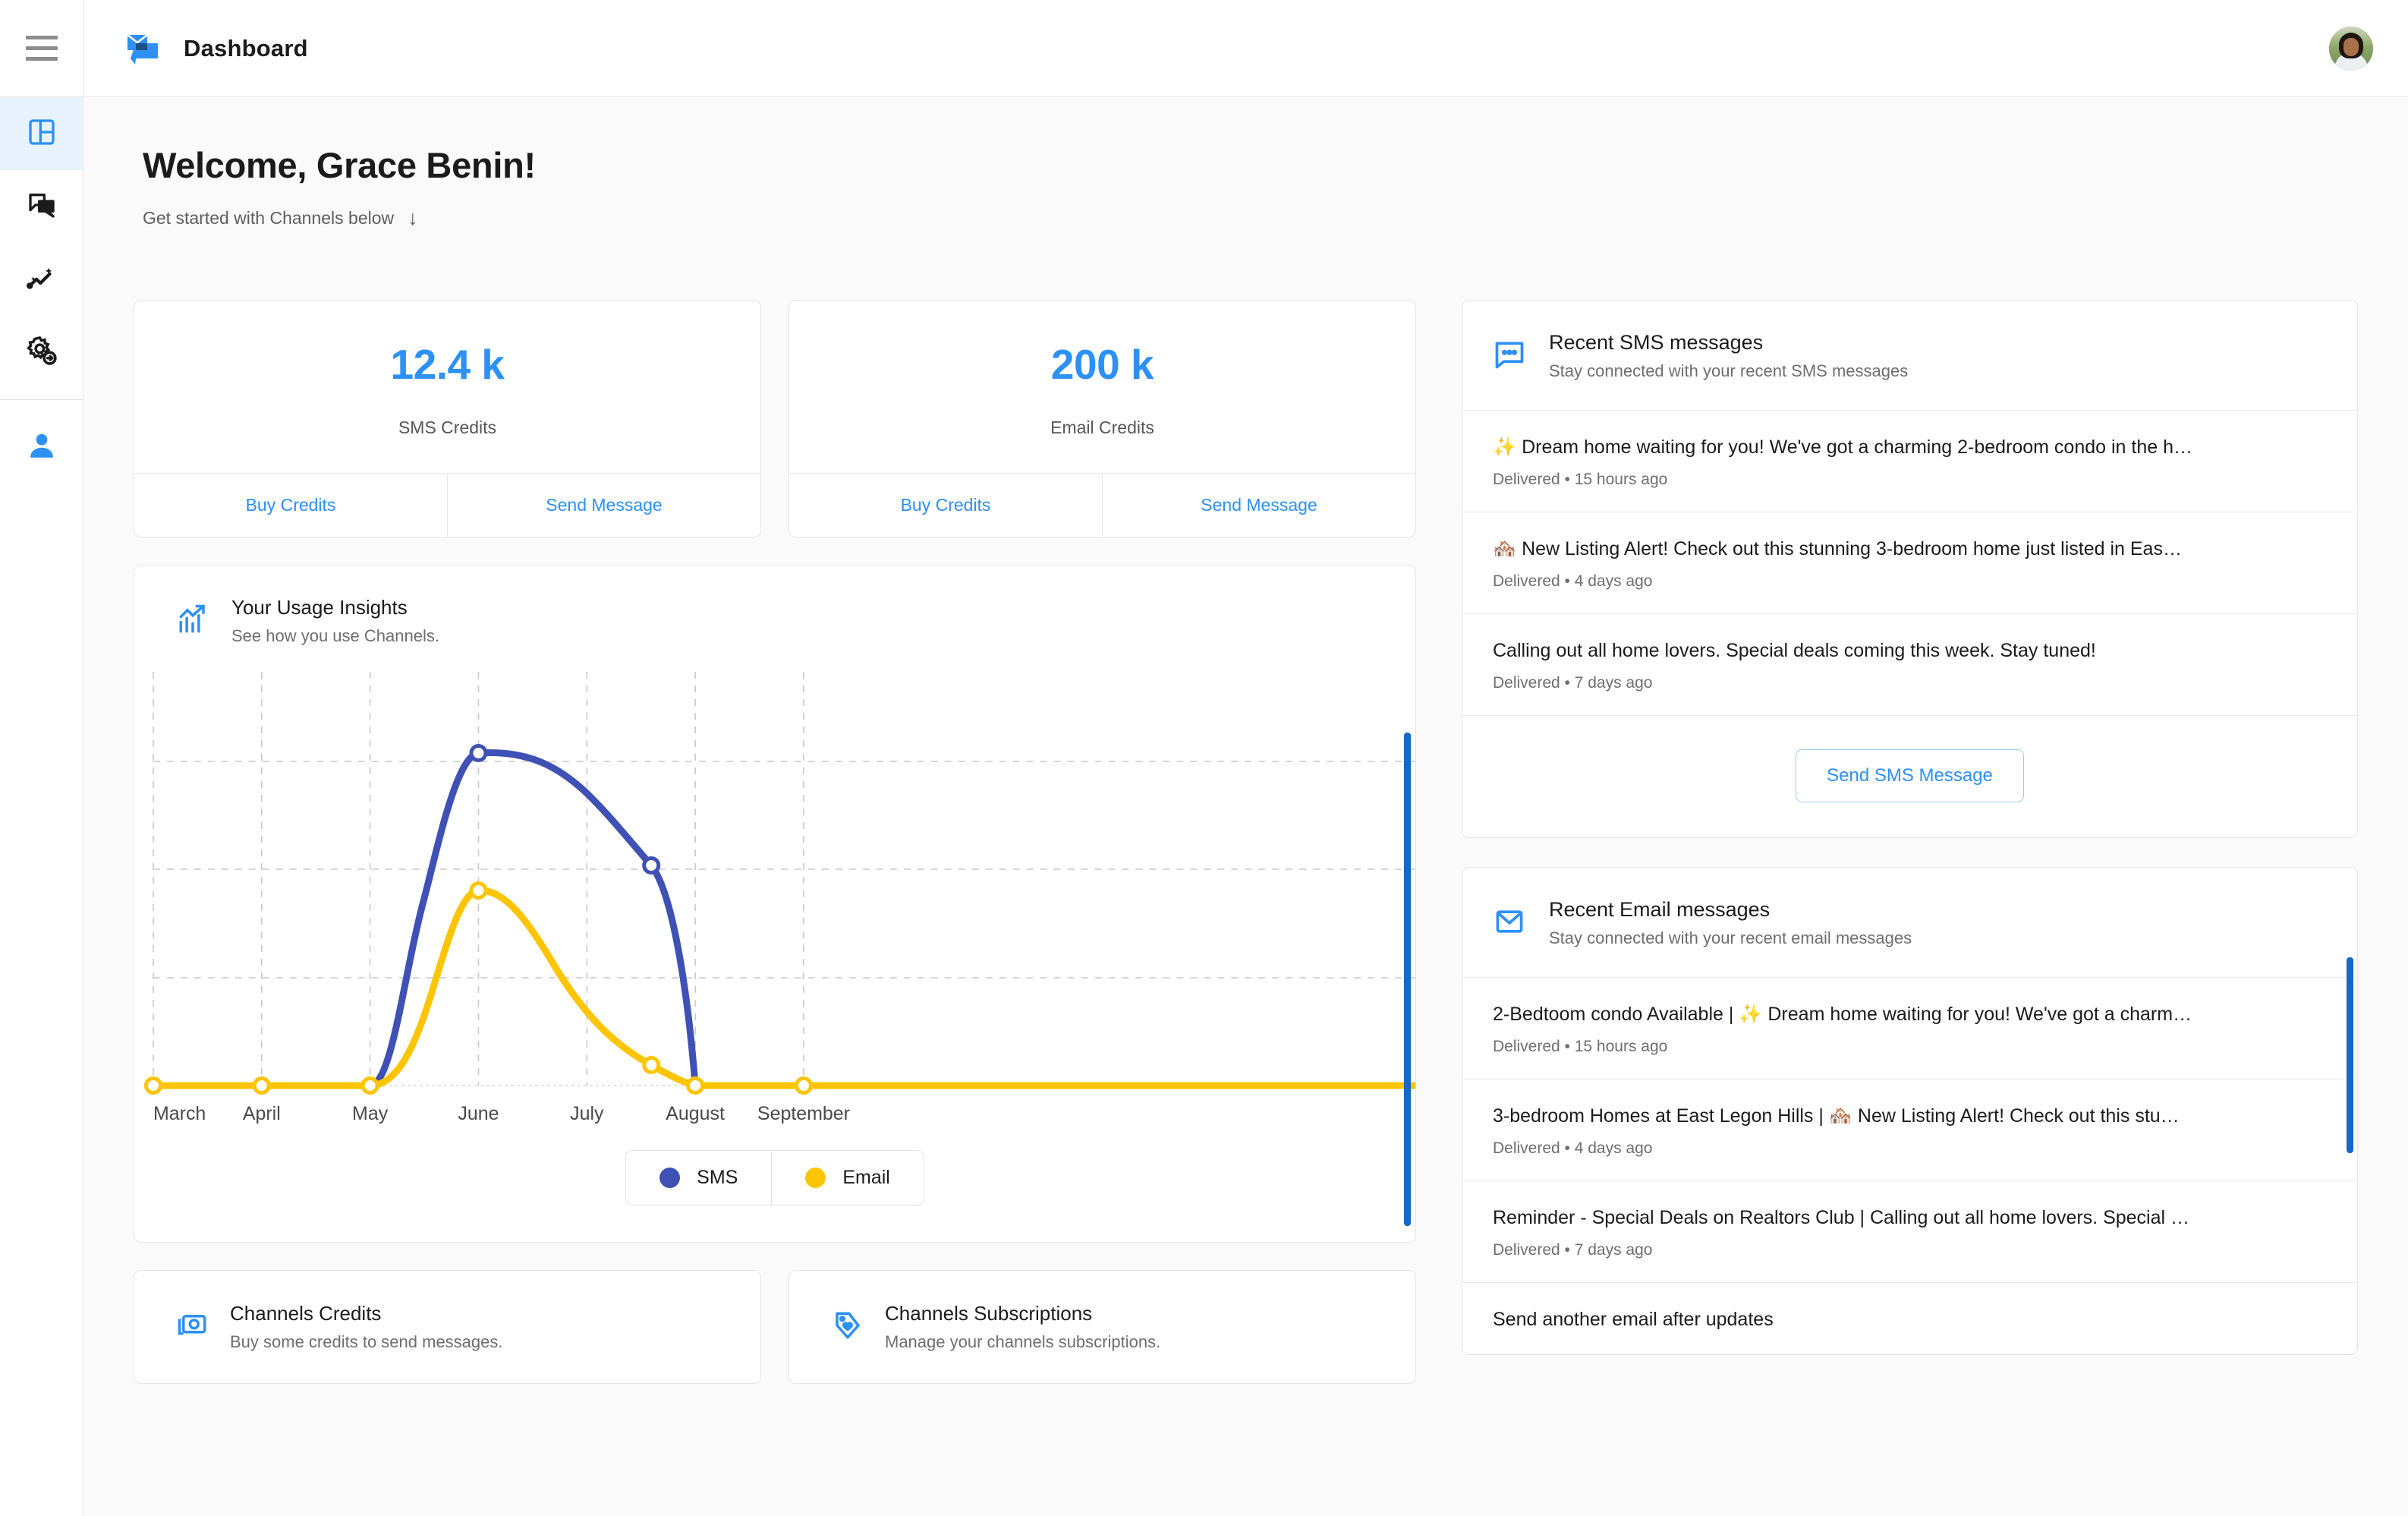 The image size is (2408, 1516). What do you see at coordinates (41, 399) in the screenshot?
I see `sidebar-divider` at bounding box center [41, 399].